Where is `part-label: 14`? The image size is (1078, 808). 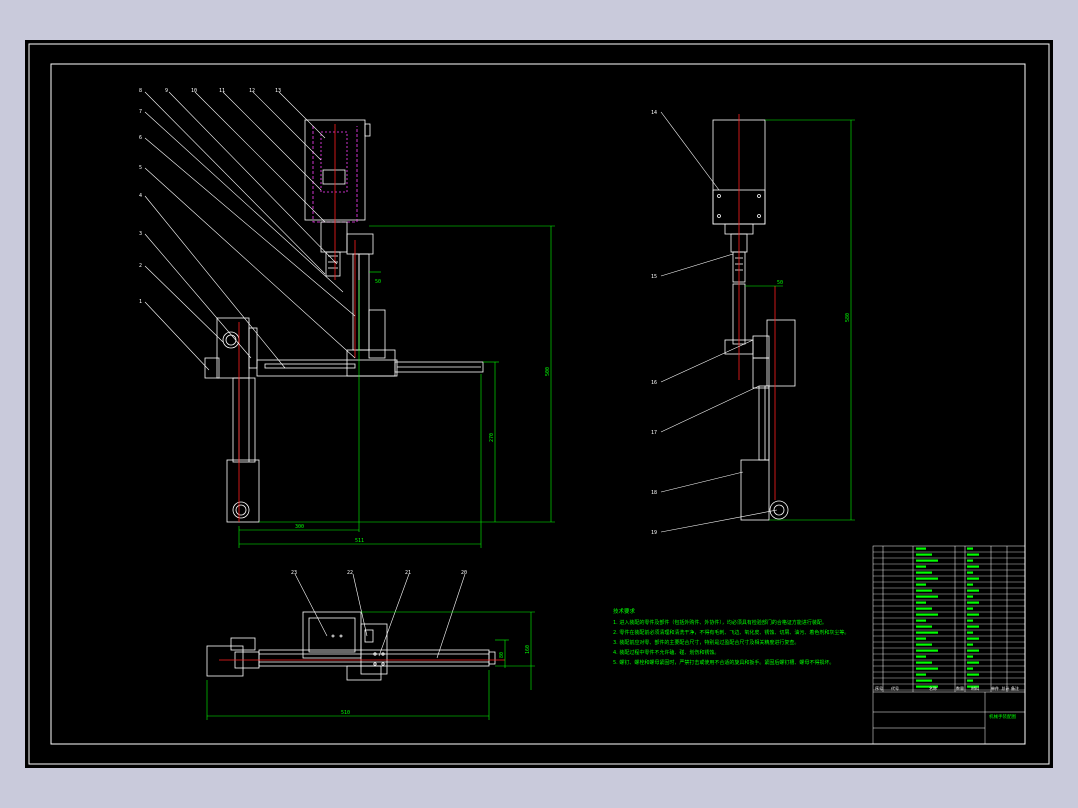 part-label: 14 is located at coordinates (654, 113).